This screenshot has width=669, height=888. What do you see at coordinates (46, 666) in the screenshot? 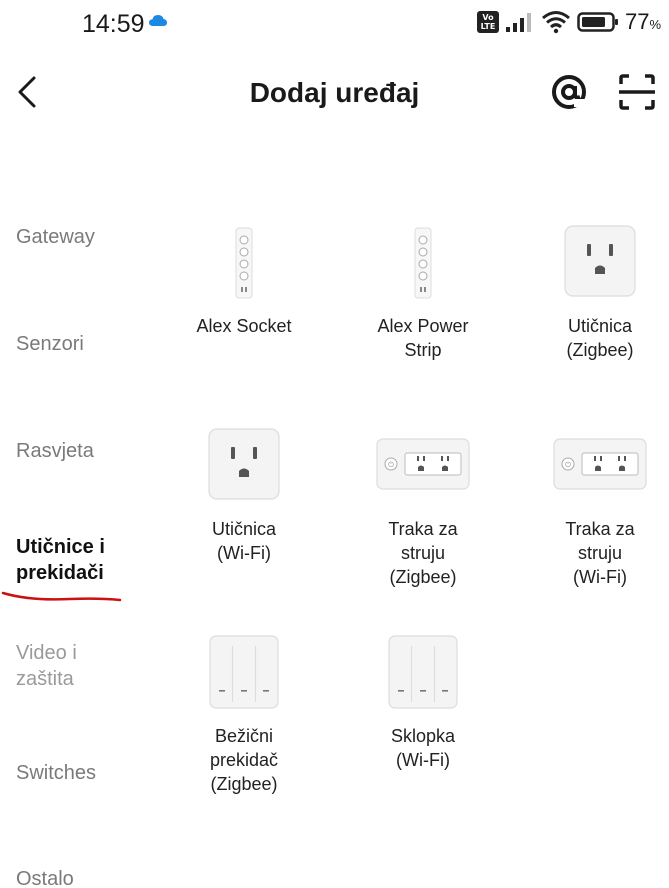
I see `sidebar-item-video-i-zastita: Video i zaštita` at bounding box center [46, 666].